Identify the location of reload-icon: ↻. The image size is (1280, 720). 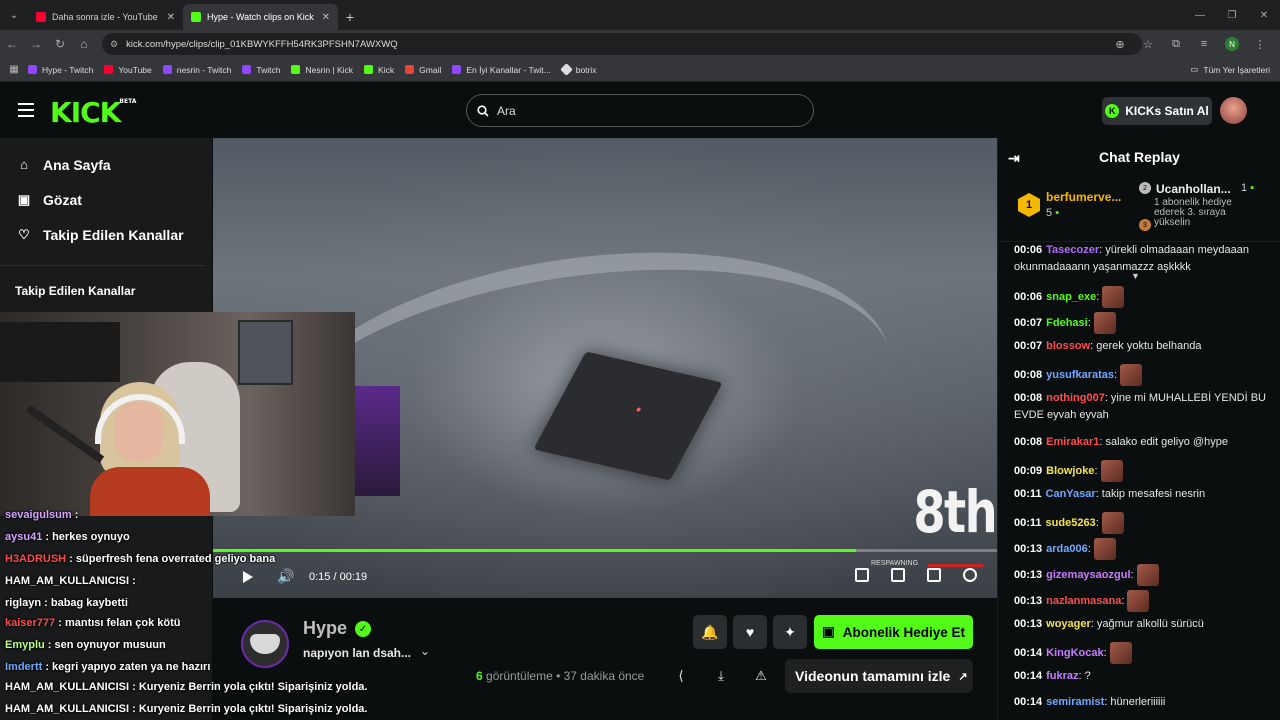
(60, 44).